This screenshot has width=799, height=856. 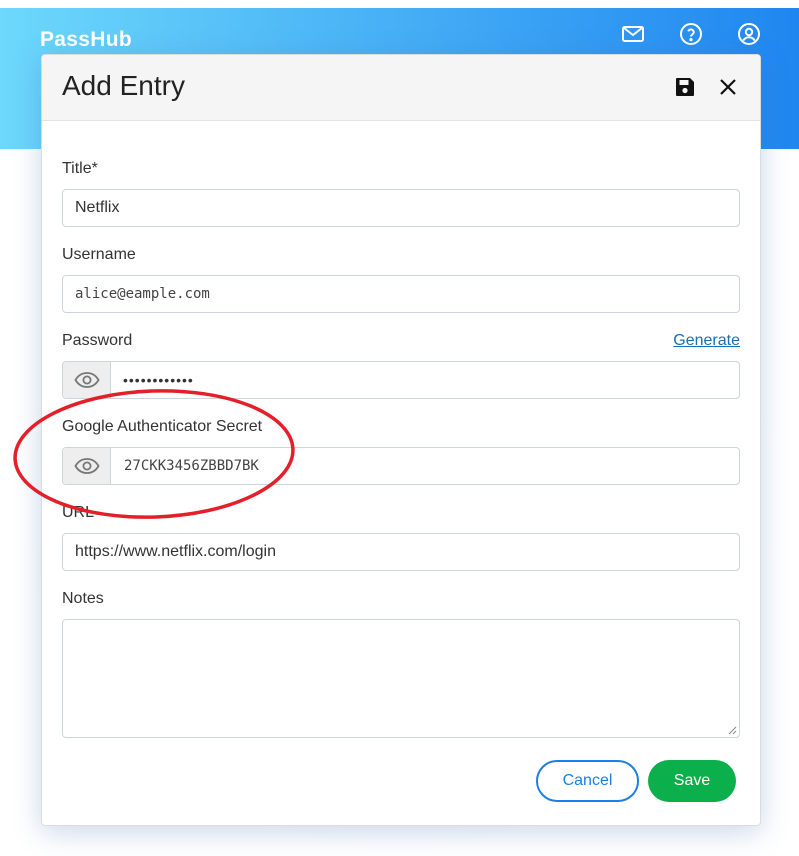 What do you see at coordinates (78, 512) in the screenshot?
I see `url-label: URL` at bounding box center [78, 512].